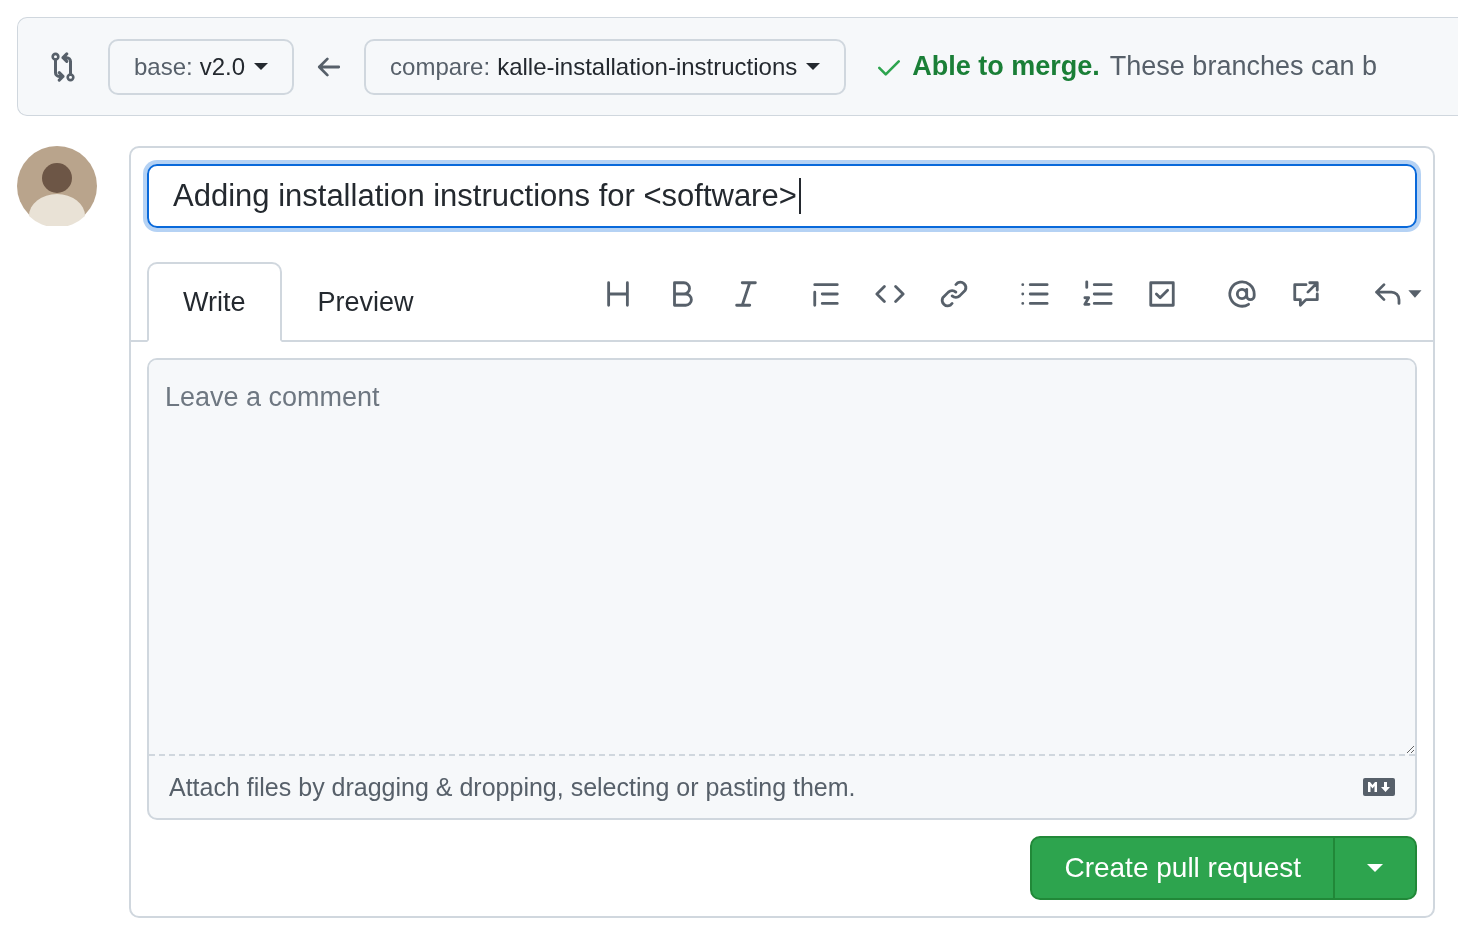 The width and height of the screenshot is (1458, 934). I want to click on compare-icon, so click(63, 66).